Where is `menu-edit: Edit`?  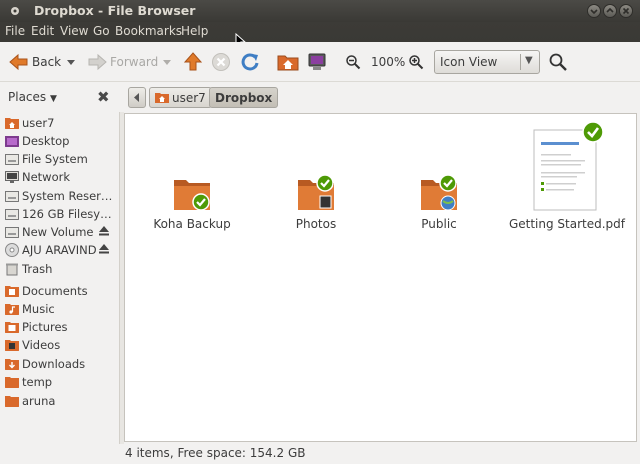
menu-edit: Edit is located at coordinates (42, 31).